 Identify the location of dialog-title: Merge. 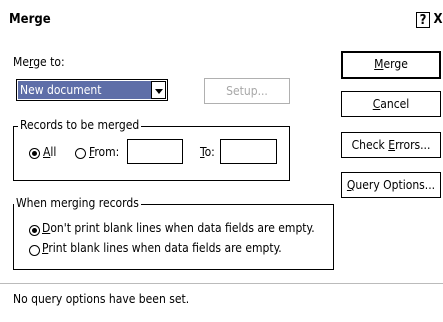
(30, 19).